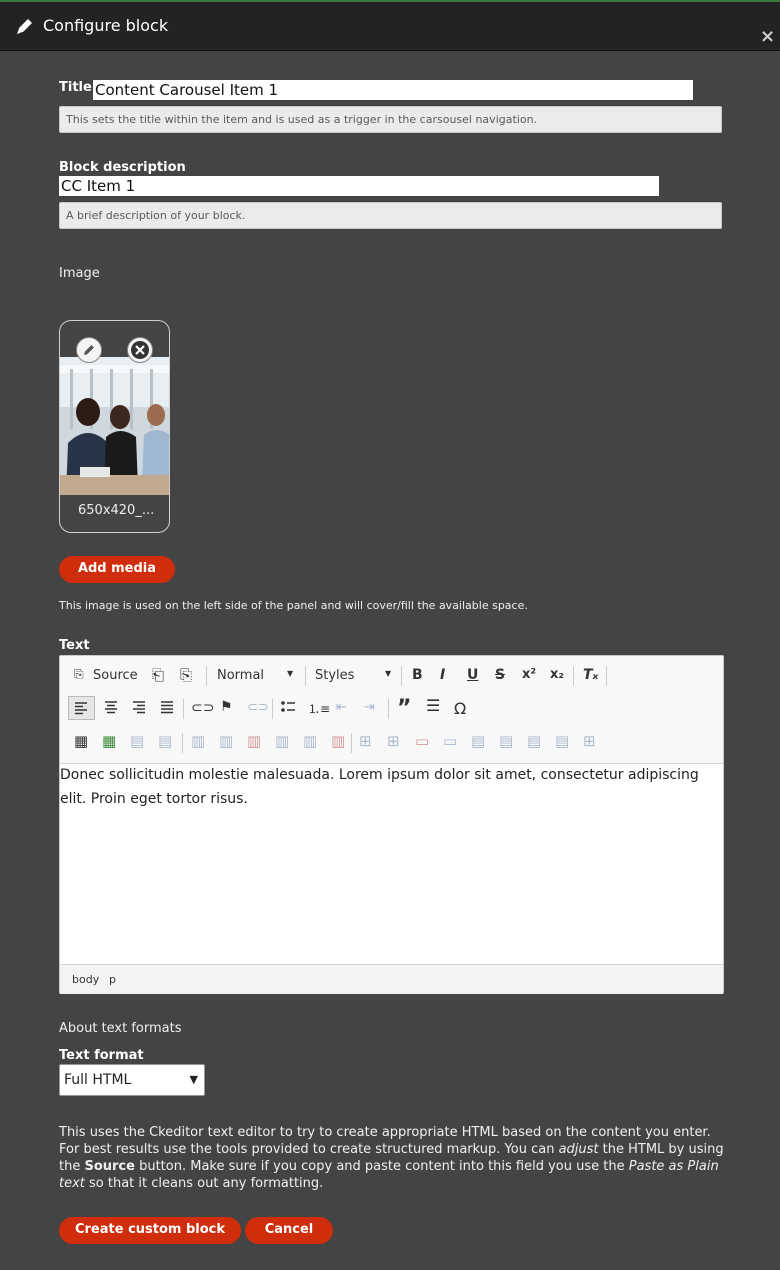 This screenshot has height=1270, width=780. I want to click on align-left-button, so click(81, 708).